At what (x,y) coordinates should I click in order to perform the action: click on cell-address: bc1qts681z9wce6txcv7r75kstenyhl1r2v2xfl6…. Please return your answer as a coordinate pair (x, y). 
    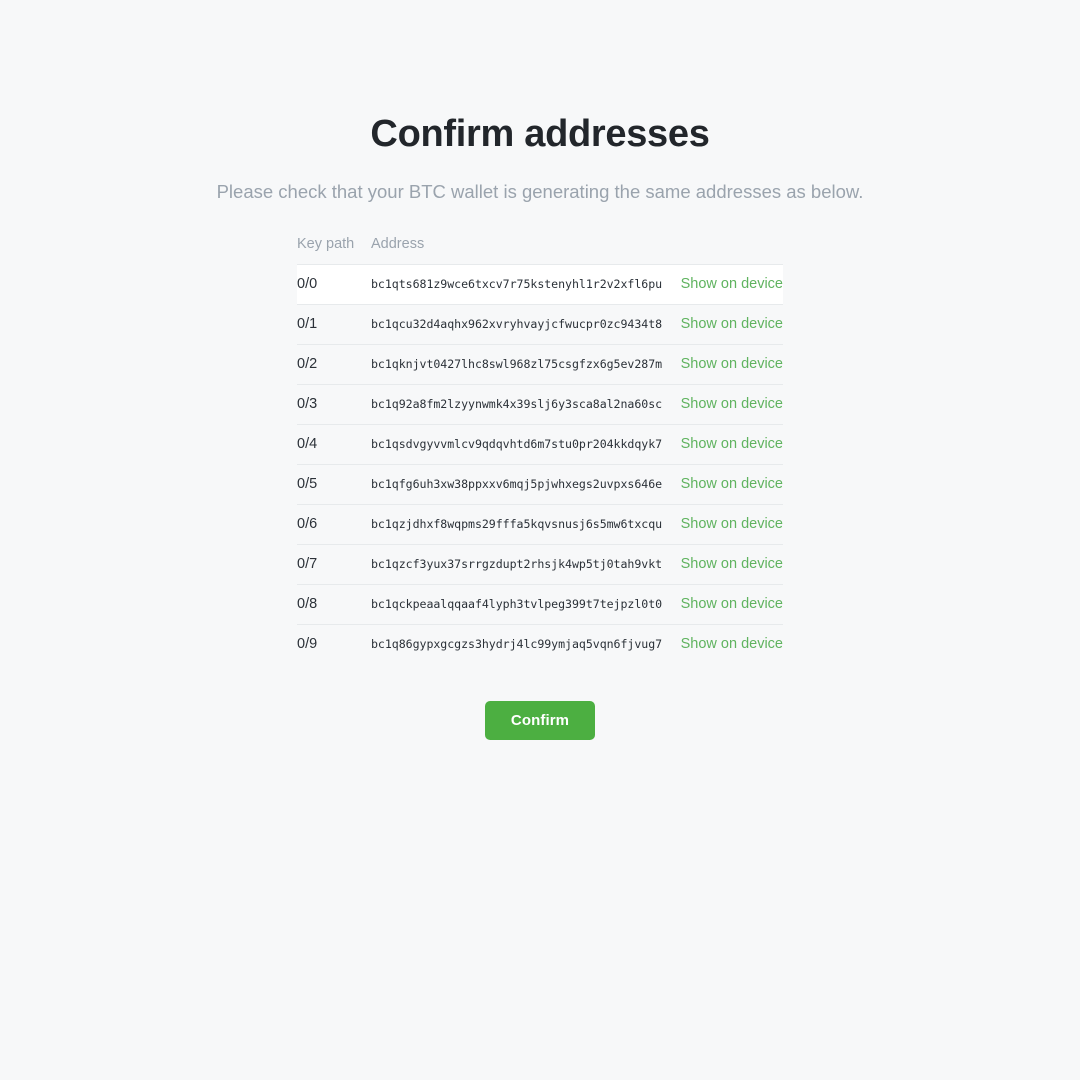
    Looking at the image, I should click on (520, 284).